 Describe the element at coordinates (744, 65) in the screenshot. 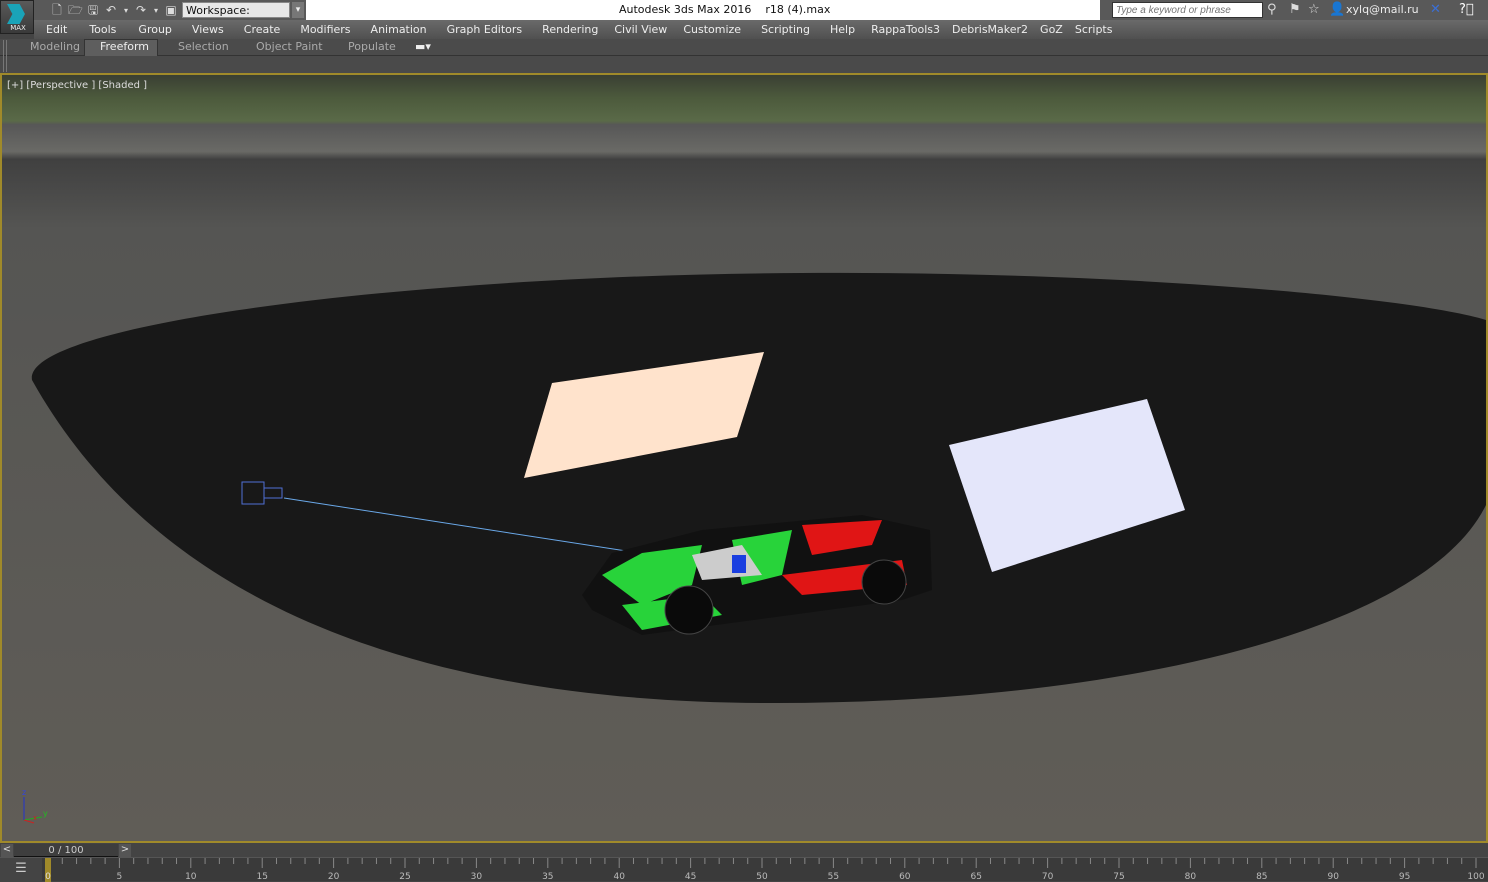

I see `ribbon-panel` at that location.